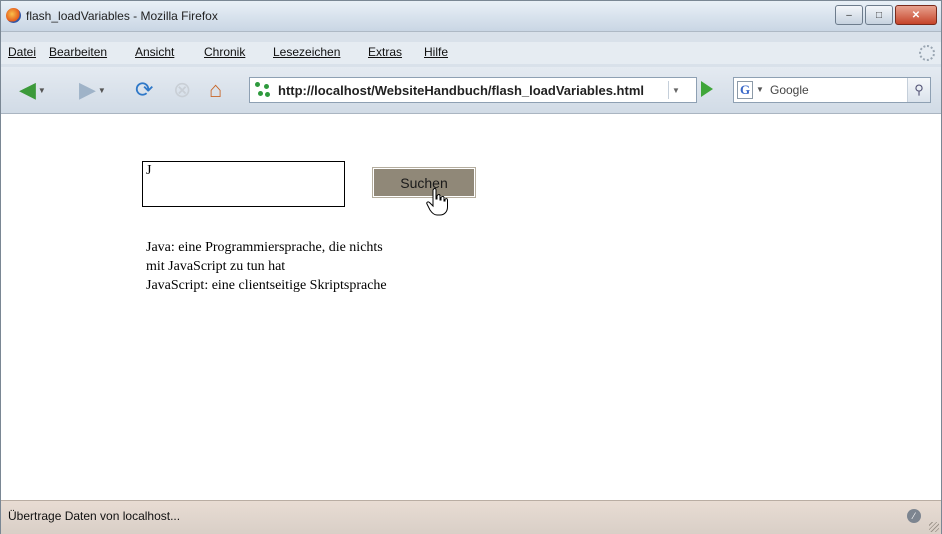 Image resolution: width=942 pixels, height=534 pixels. Describe the element at coordinates (707, 89) in the screenshot. I see `go-icon` at that location.